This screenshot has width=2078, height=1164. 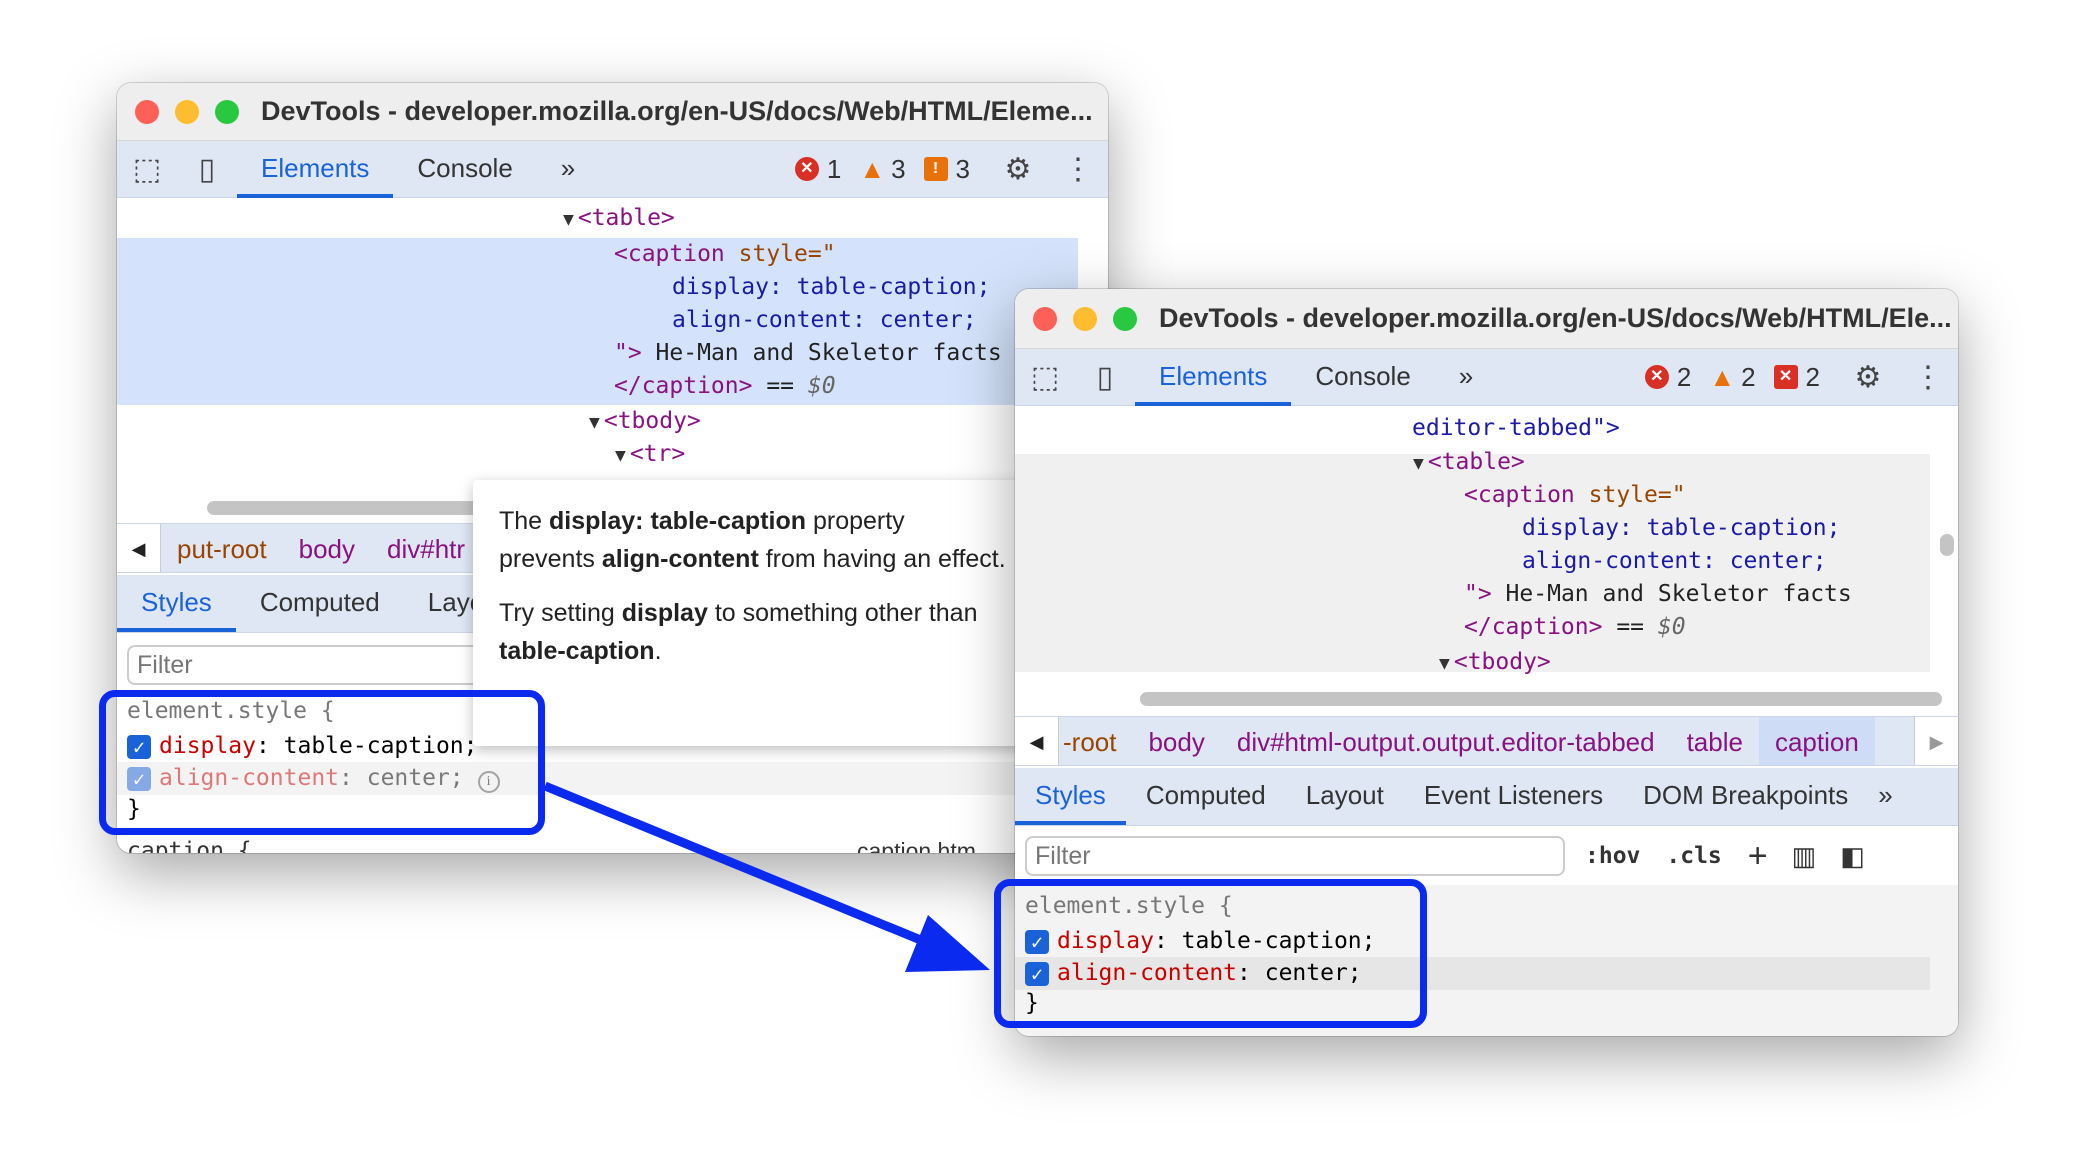 I want to click on arrow-head, so click(x=947, y=943).